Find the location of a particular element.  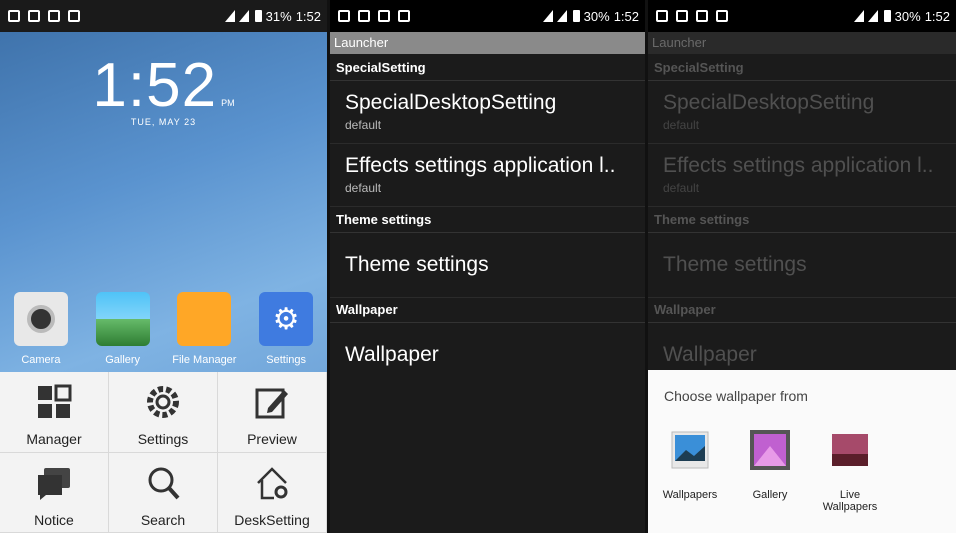

menu-notice: Notice is located at coordinates (54, 492).